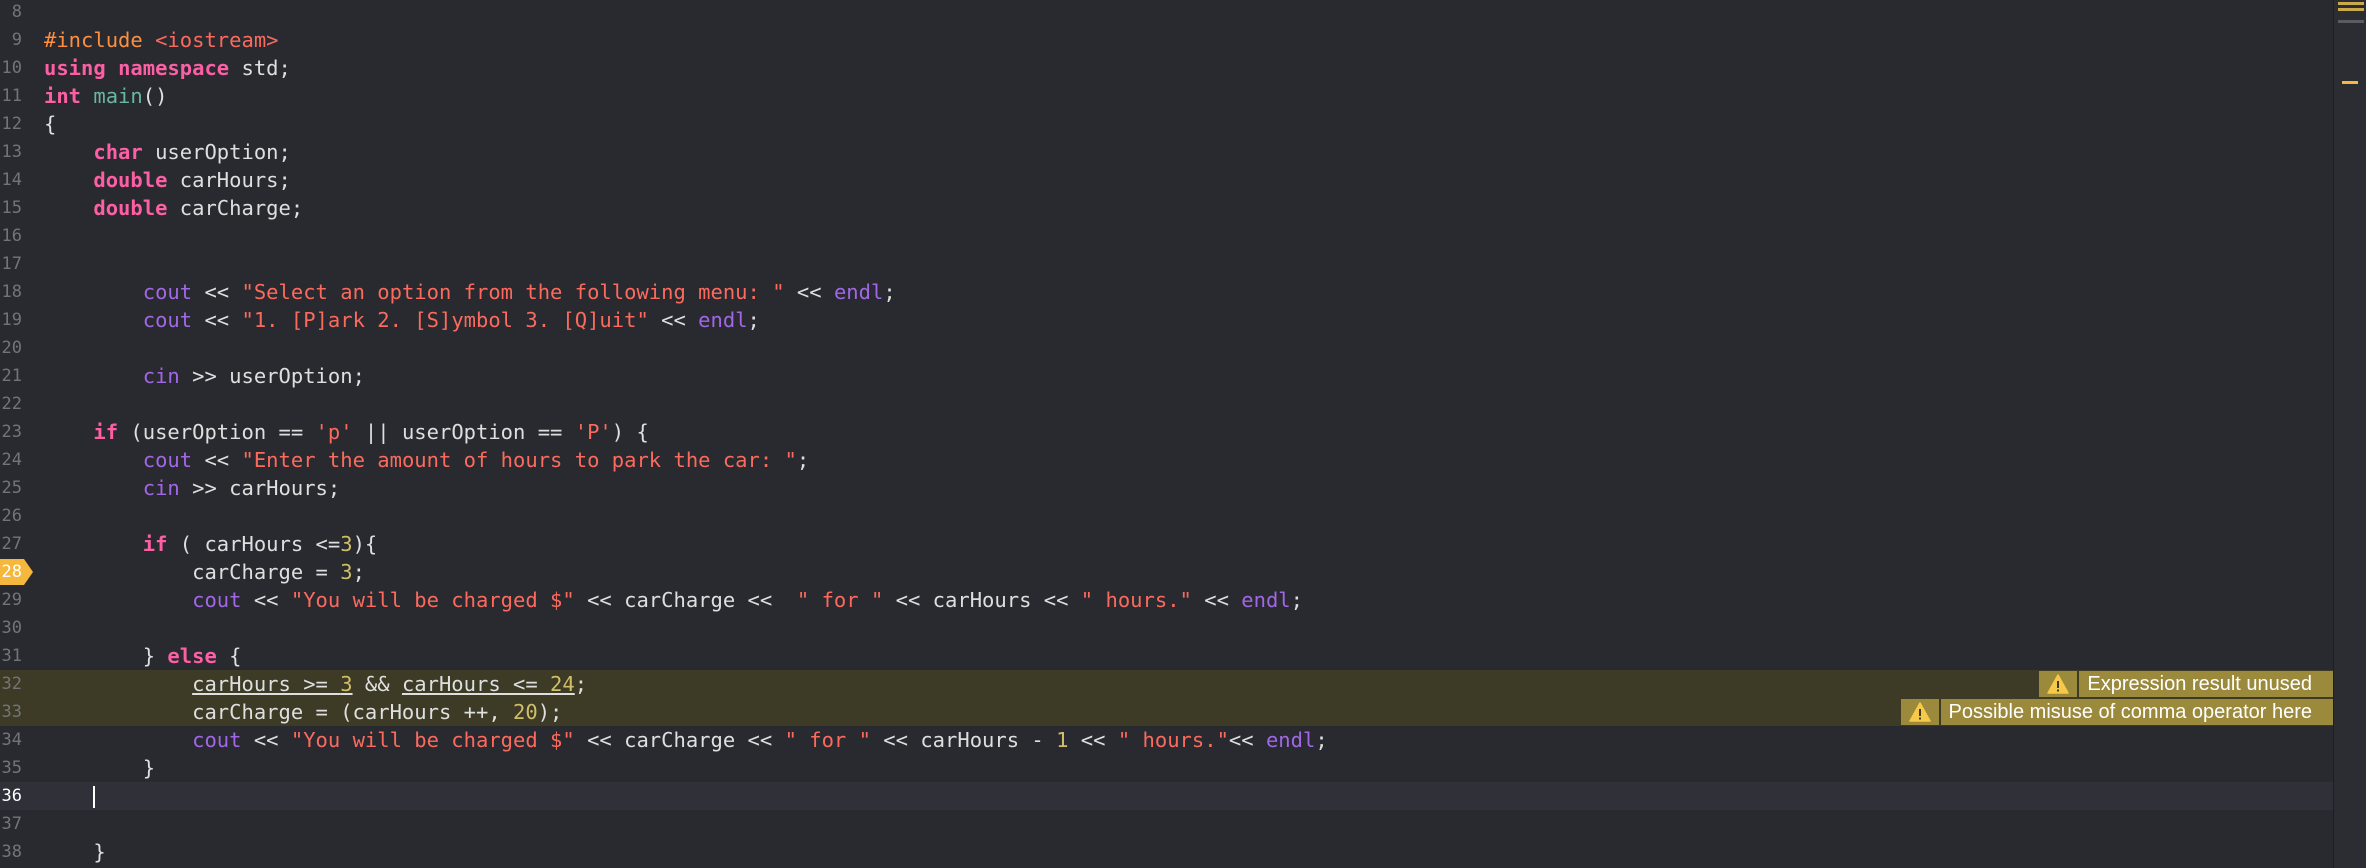 Image resolution: width=2366 pixels, height=868 pixels. I want to click on editor-minimap-scrollbar, so click(2349, 434).